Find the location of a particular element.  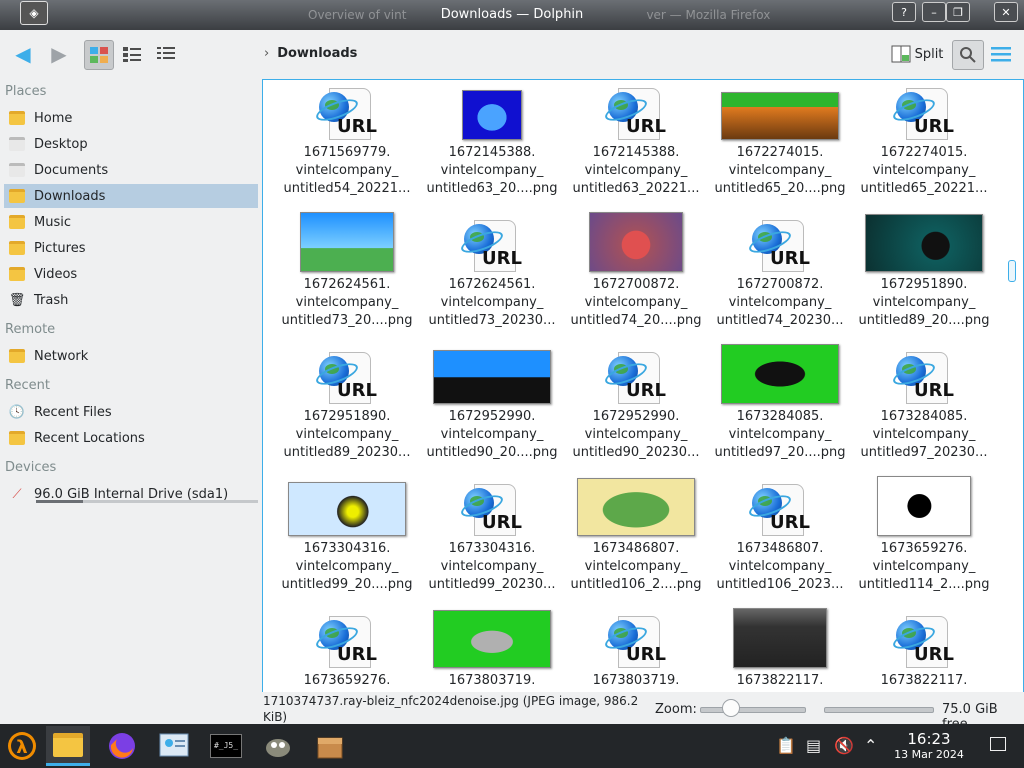

file-name-line: 1672951890. is located at coordinates (347, 416).